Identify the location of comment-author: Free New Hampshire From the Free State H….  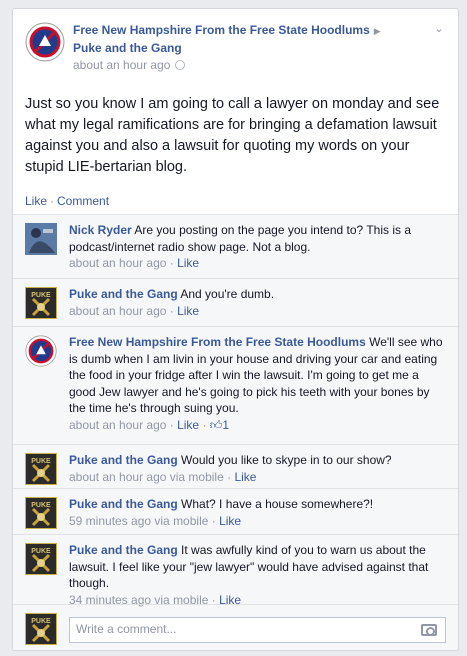
(217, 342).